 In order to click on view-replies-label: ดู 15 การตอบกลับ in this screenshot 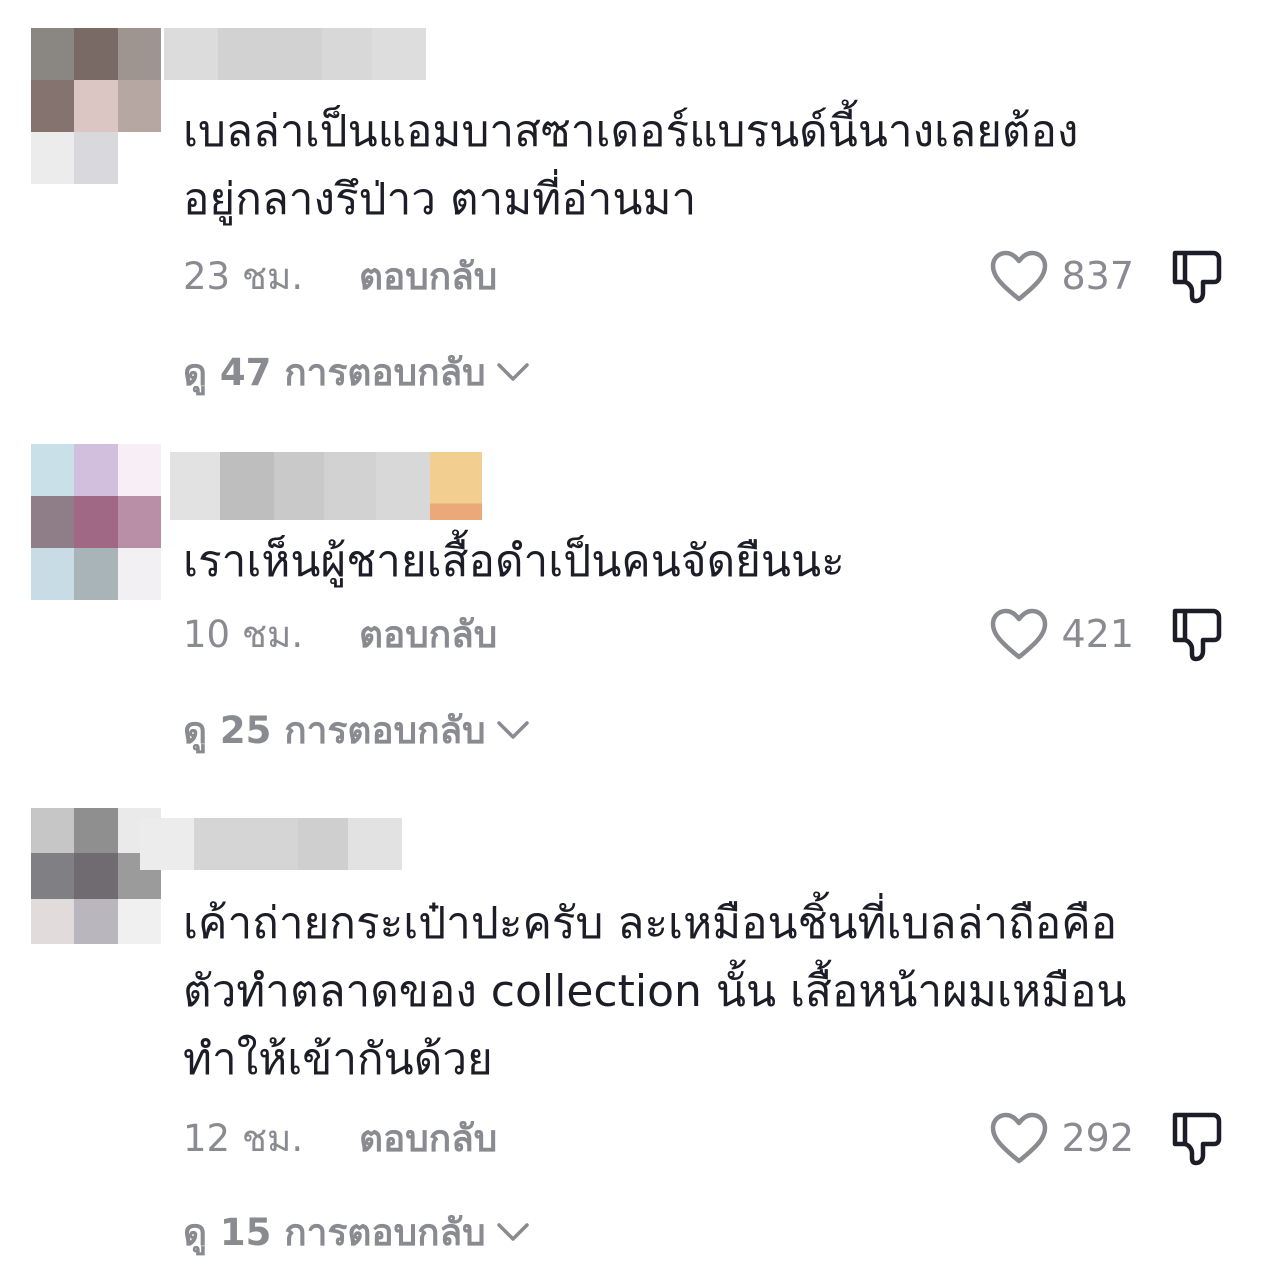, I will do `click(334, 1232)`.